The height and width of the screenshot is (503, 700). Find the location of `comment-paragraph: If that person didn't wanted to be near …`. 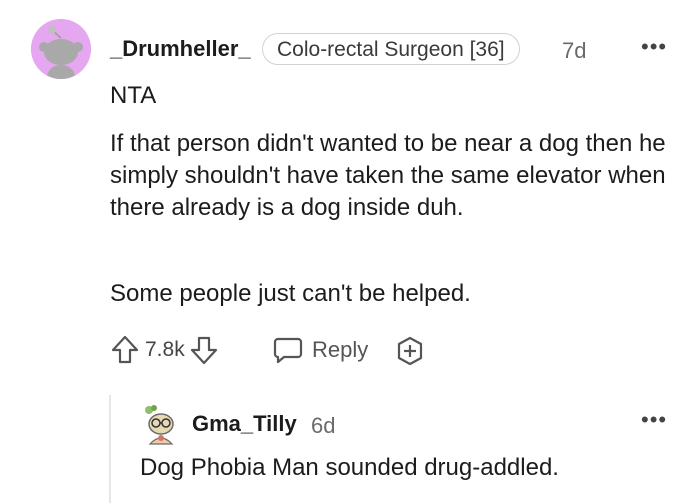

comment-paragraph: If that person didn't wanted to be near … is located at coordinates (388, 175).